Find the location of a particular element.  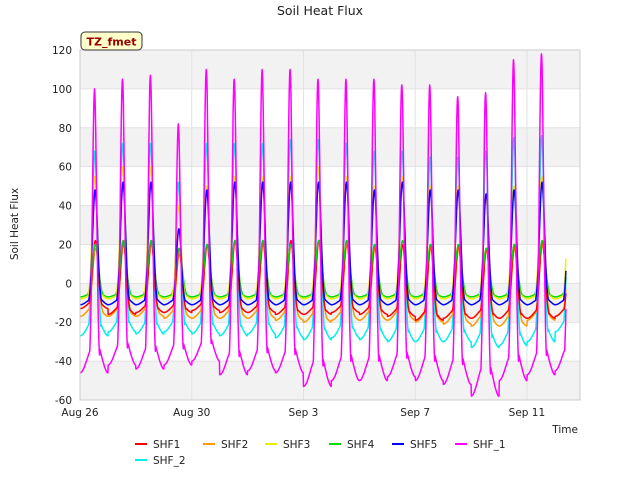

y-tick-label: 60 is located at coordinates (65, 168).